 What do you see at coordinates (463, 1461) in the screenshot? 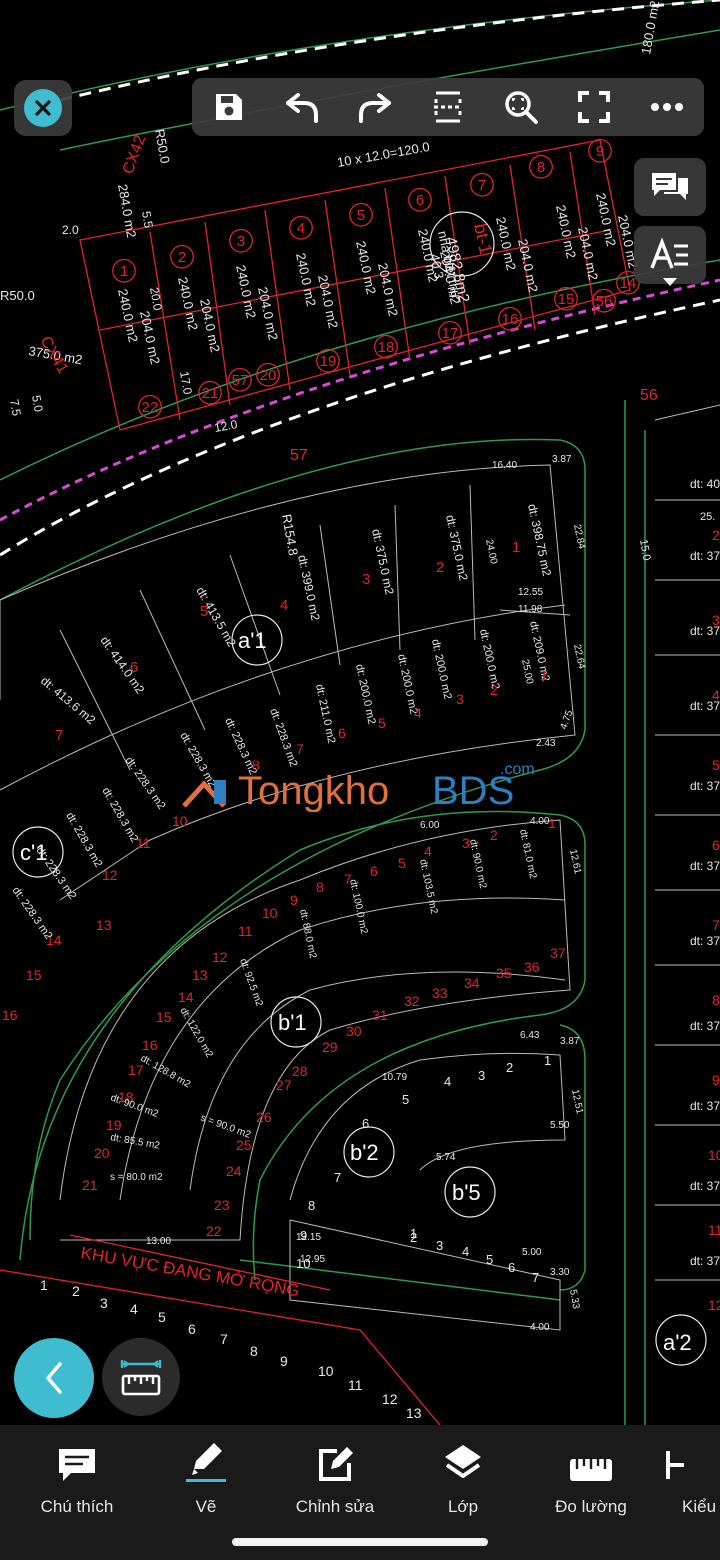
I see `layers-icon` at bounding box center [463, 1461].